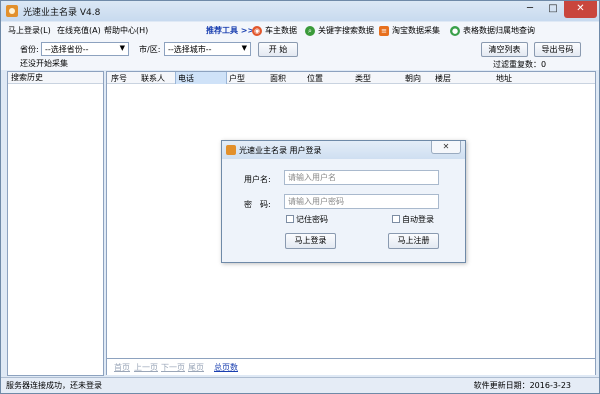  Describe the element at coordinates (300, 11) in the screenshot. I see `title-bar: 光速业主名录 V4.8 ─ □ ✕` at that location.